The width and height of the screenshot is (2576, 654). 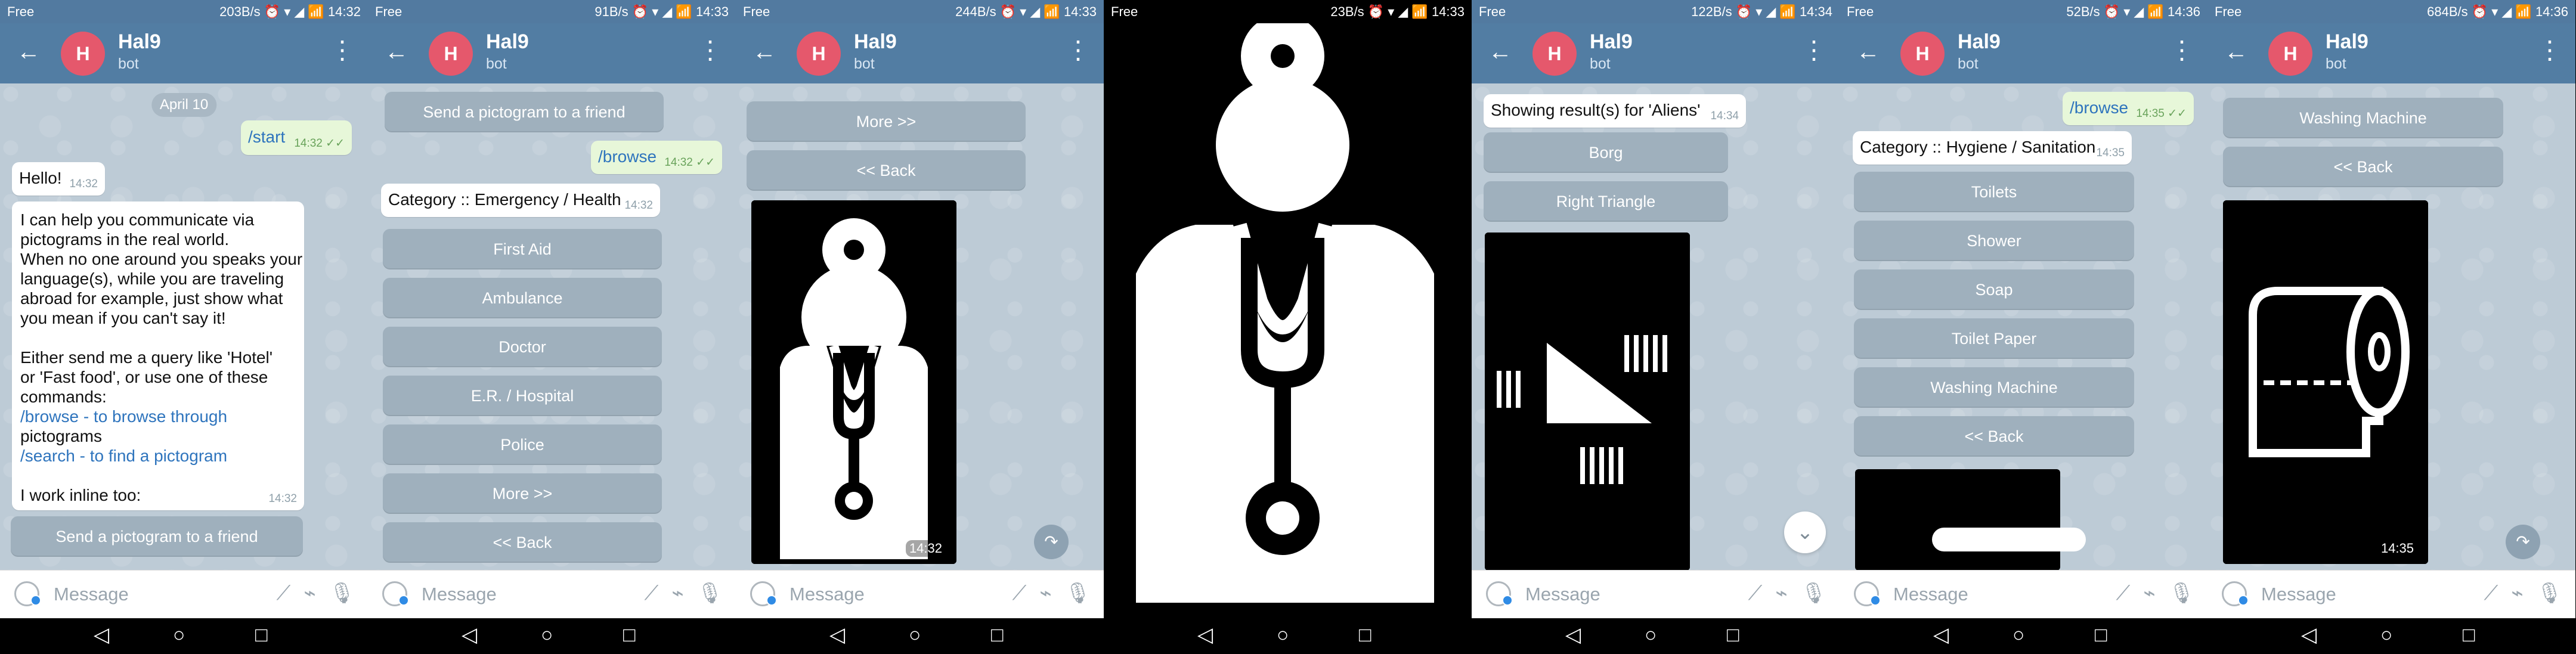 I want to click on outgoing-message: /browse 14:32 ✓✓, so click(x=656, y=157).